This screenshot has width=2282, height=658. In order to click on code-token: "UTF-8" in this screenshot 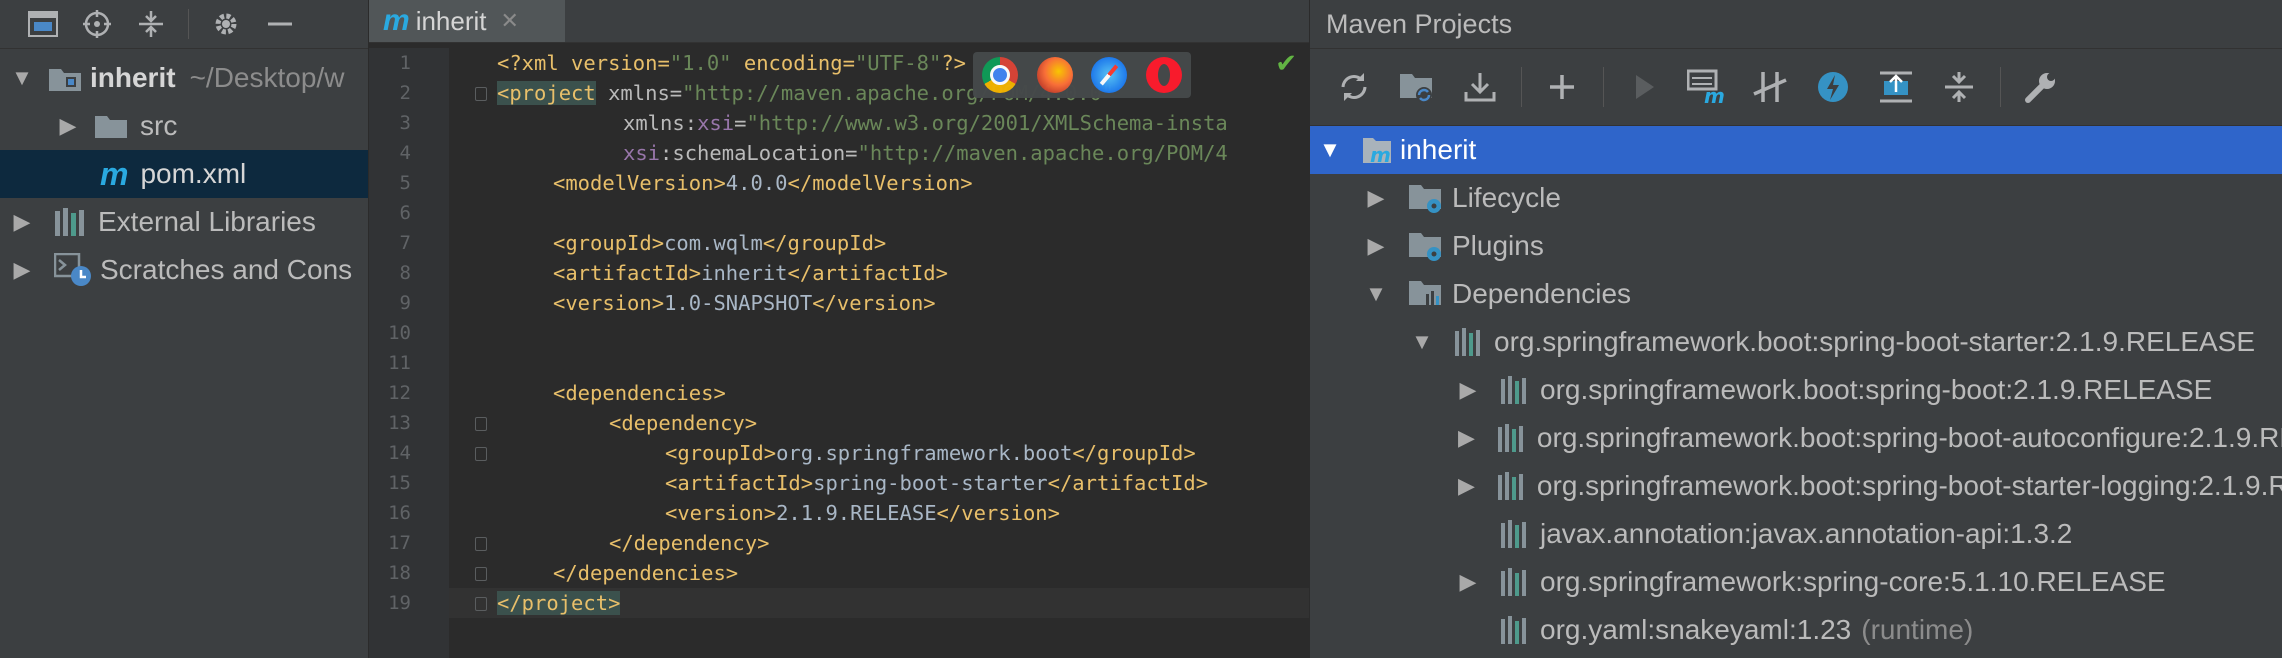, I will do `click(898, 63)`.